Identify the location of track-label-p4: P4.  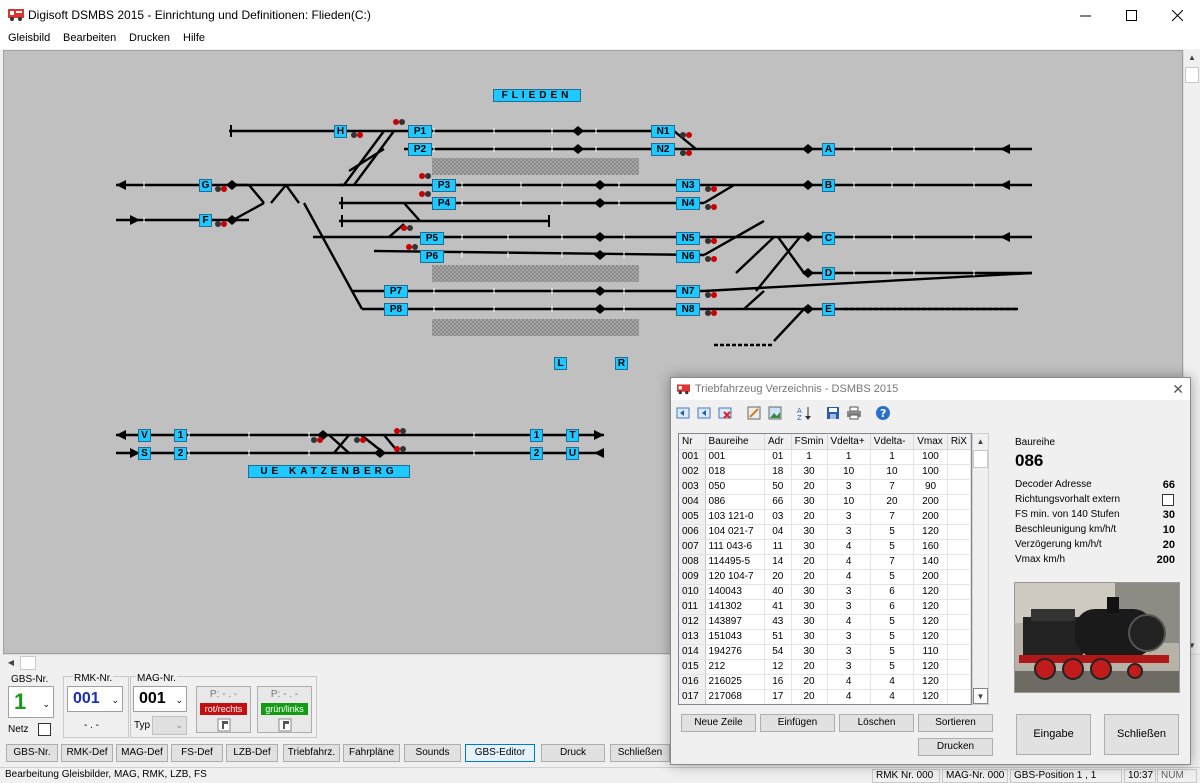
(444, 203).